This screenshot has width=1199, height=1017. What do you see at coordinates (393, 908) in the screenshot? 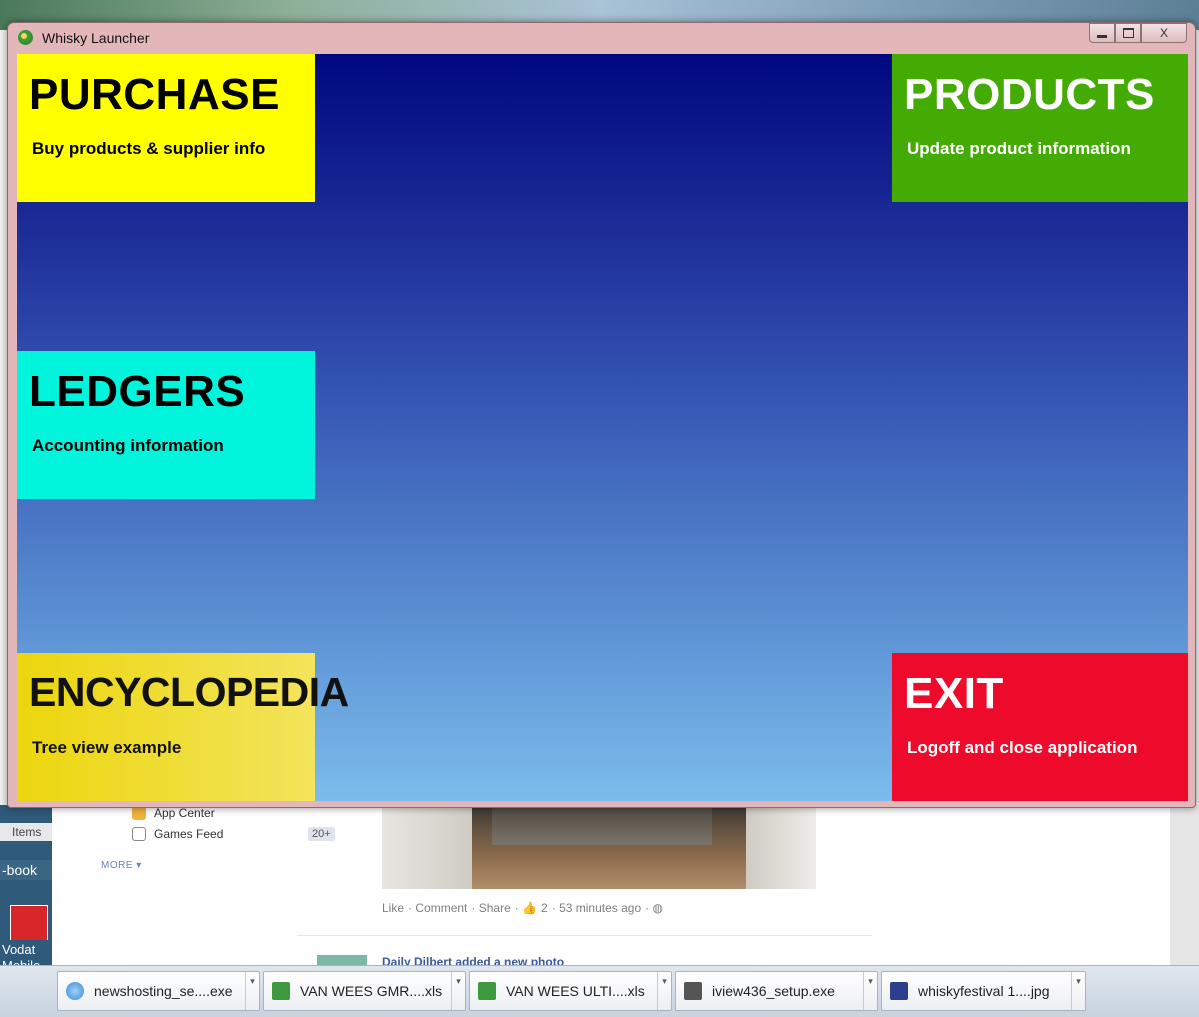
I see `like-link: Like` at bounding box center [393, 908].